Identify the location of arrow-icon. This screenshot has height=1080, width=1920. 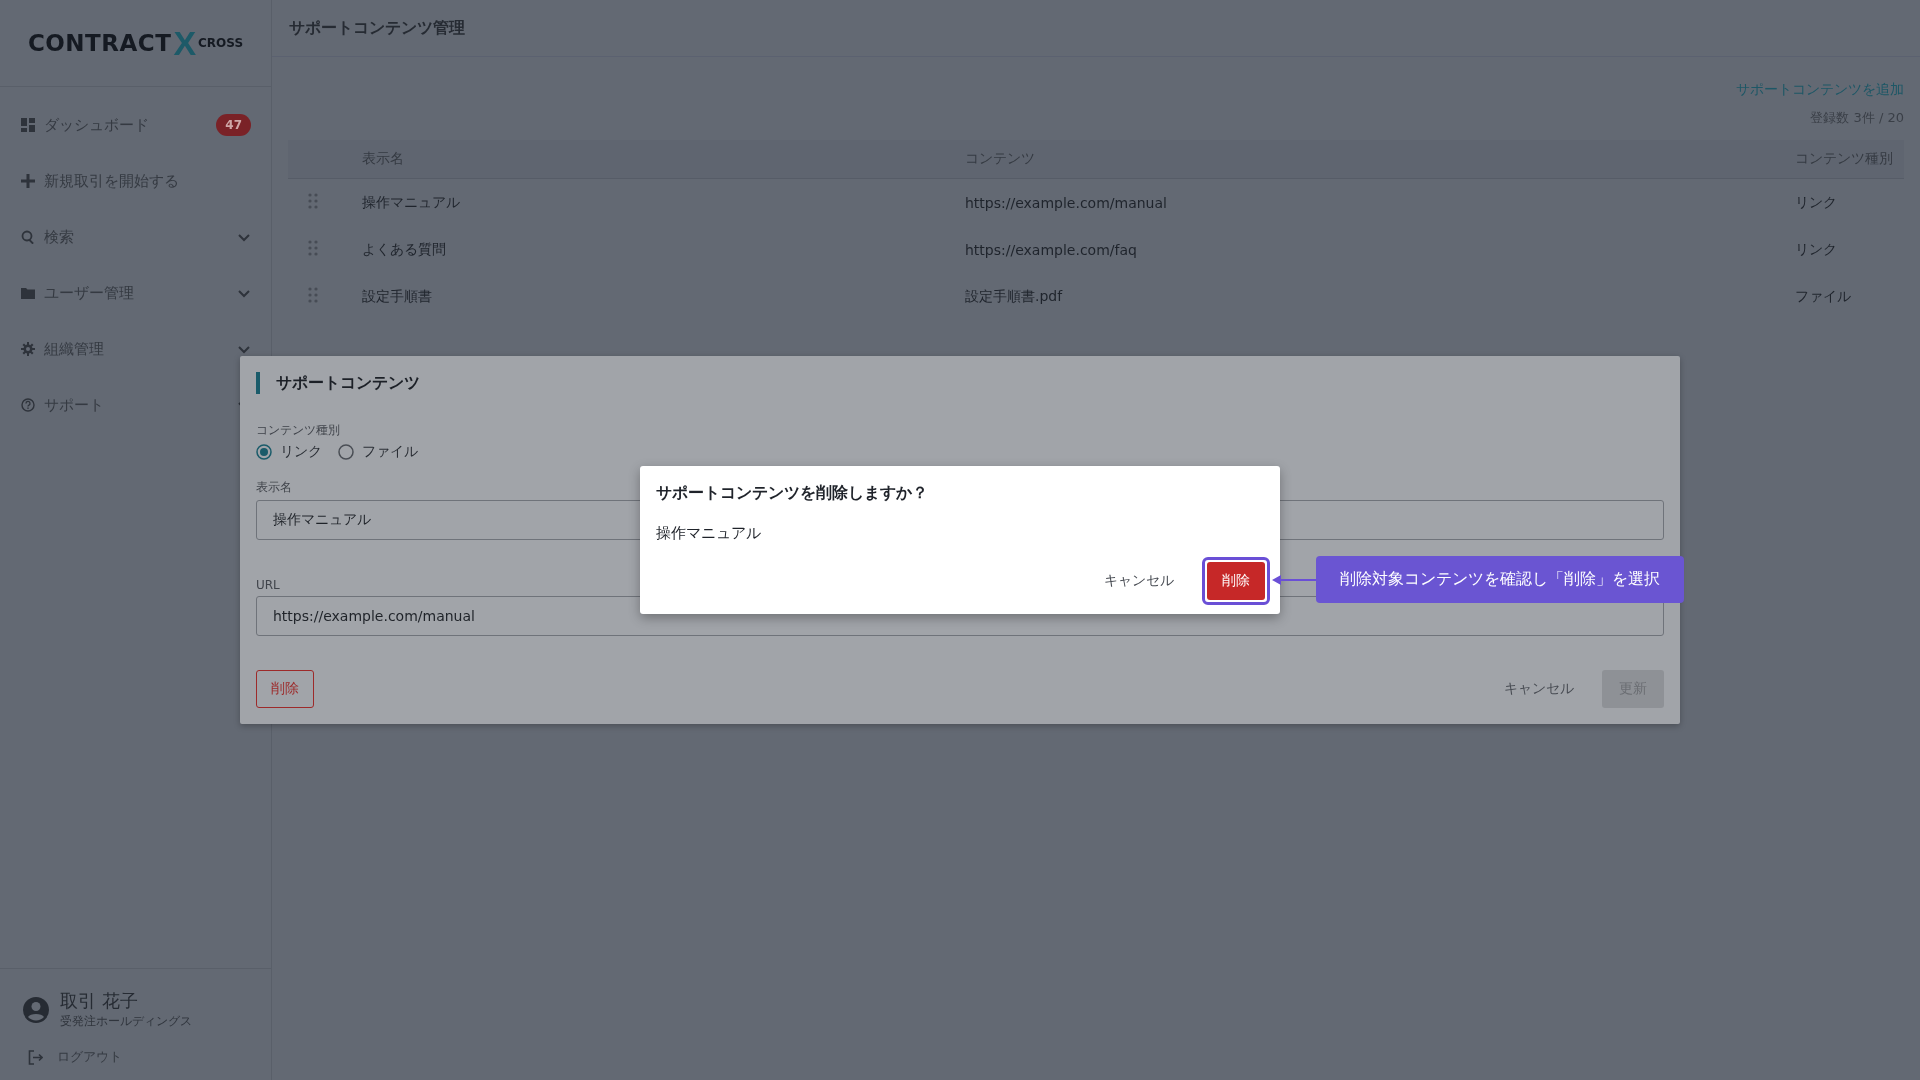
(1294, 579).